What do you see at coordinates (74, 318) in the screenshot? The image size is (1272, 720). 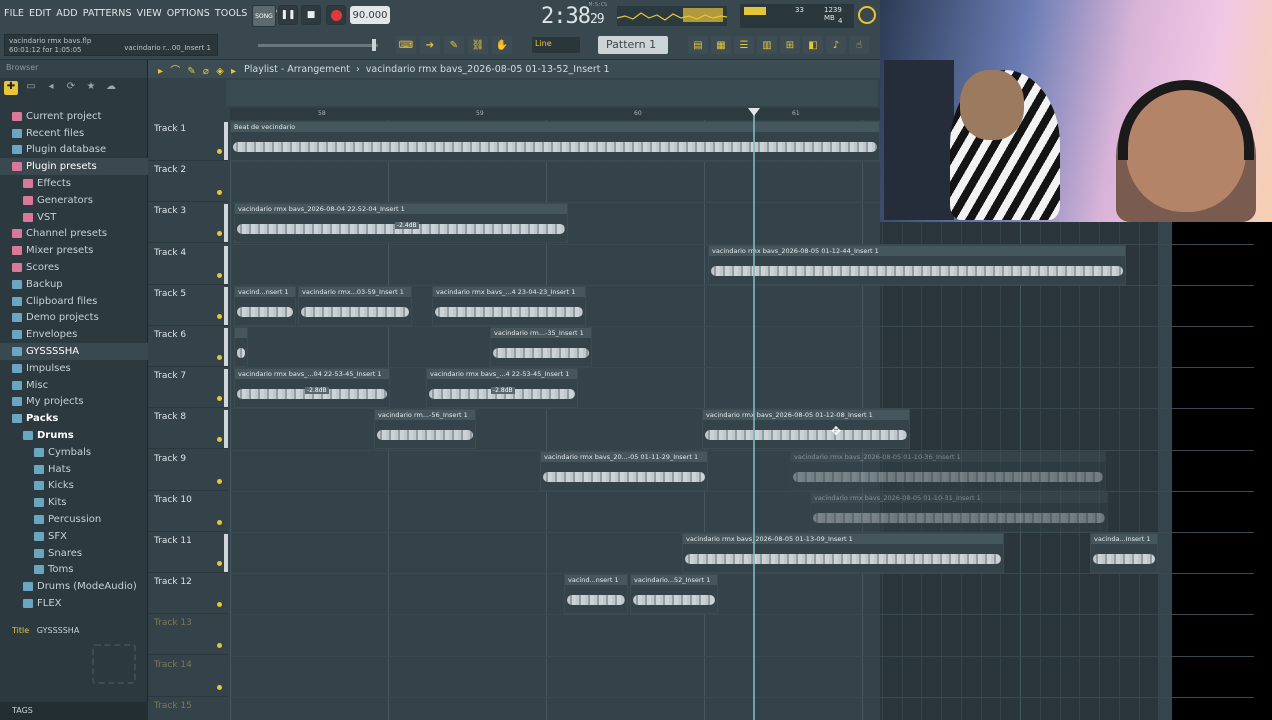 I see `browser-item: Demo projects` at bounding box center [74, 318].